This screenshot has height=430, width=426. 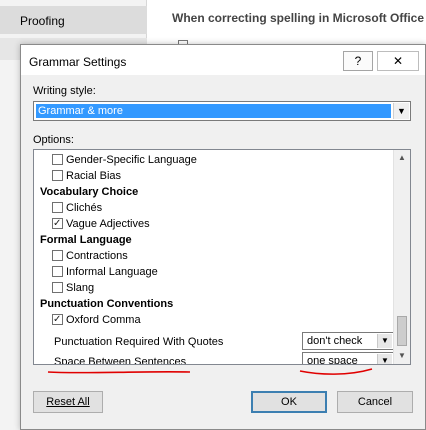 I want to click on category-heading: Punctuation Conventions, so click(x=107, y=304).